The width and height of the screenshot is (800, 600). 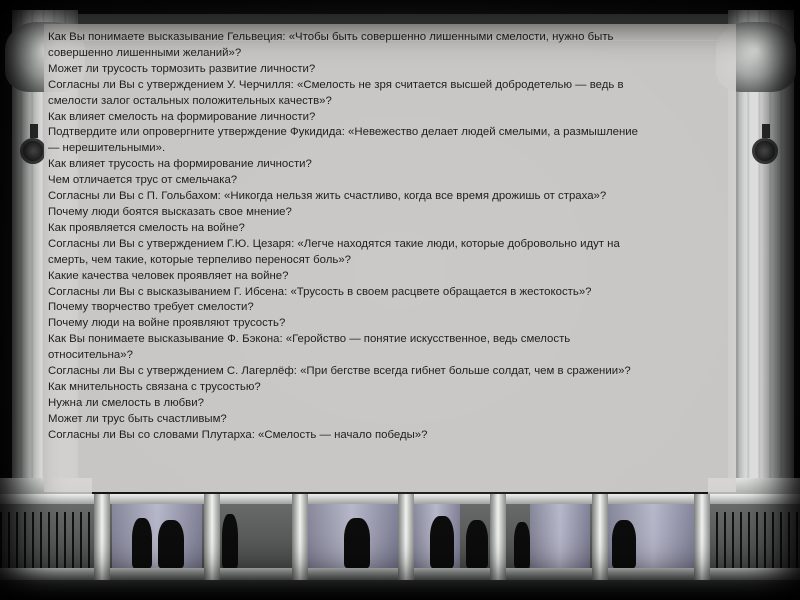 What do you see at coordinates (126, 402) in the screenshot?
I see `question-line: Нужна ли смелость в любви?` at bounding box center [126, 402].